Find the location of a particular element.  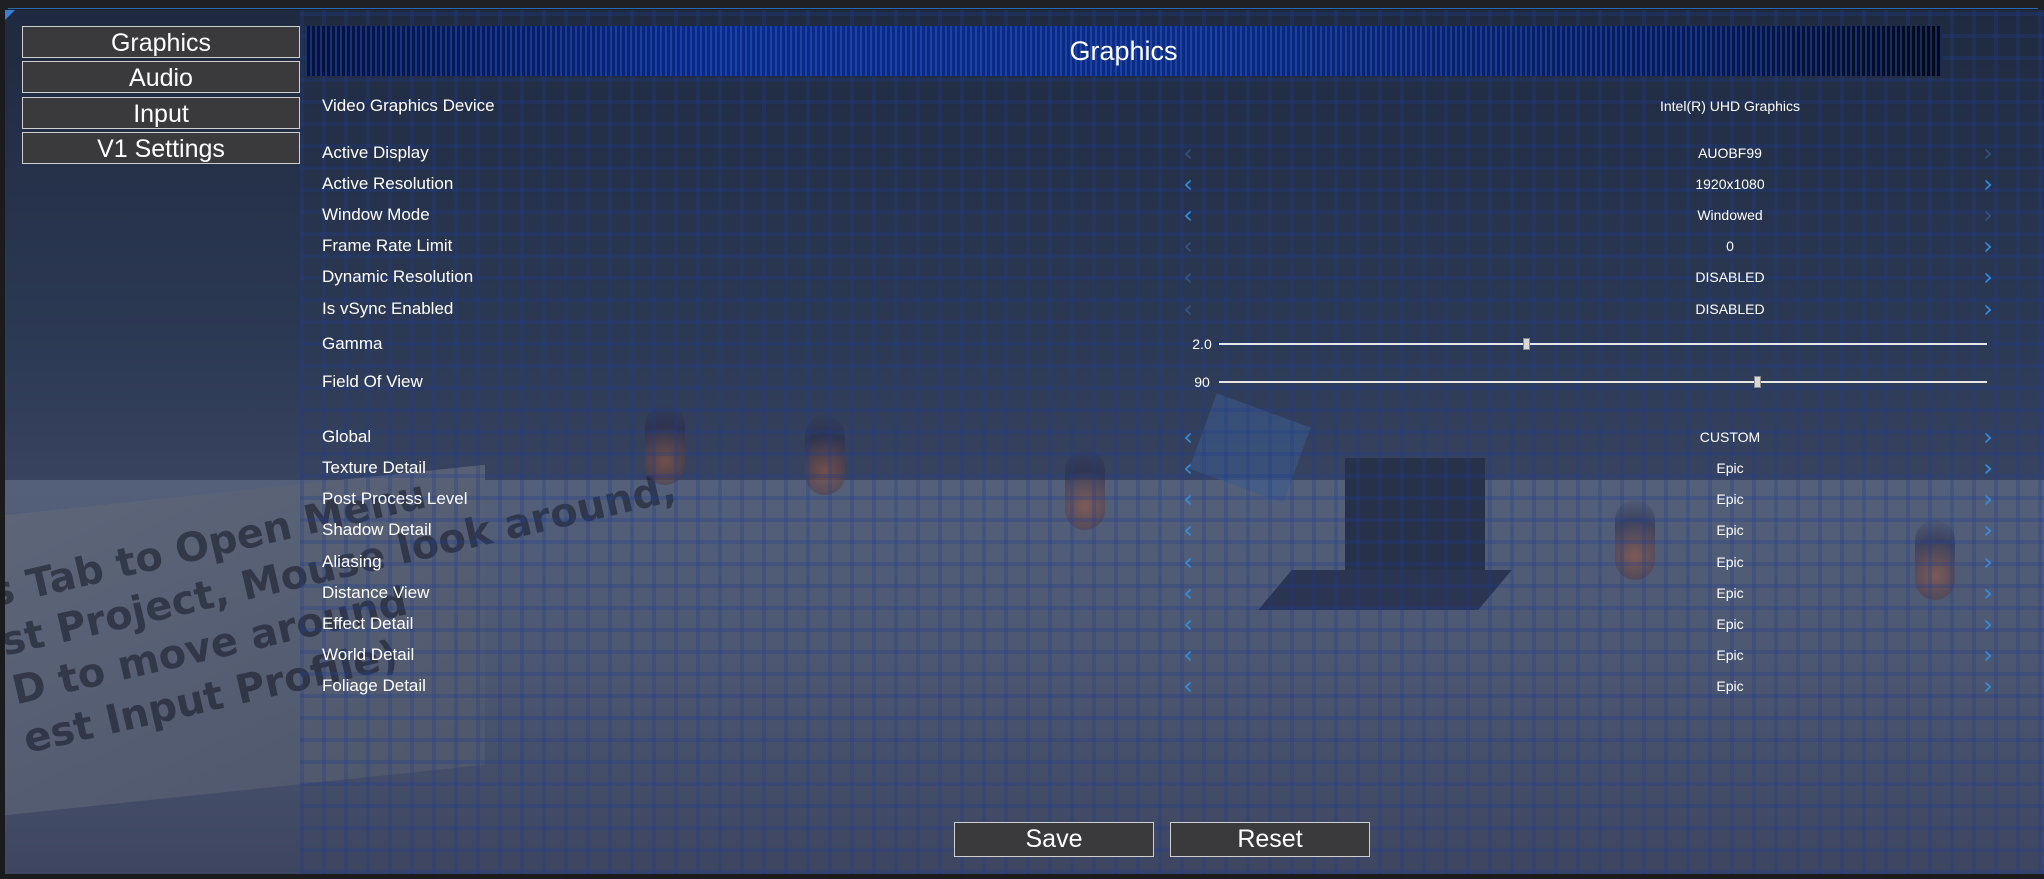

setting-label: Post Process Level is located at coordinates (395, 498).